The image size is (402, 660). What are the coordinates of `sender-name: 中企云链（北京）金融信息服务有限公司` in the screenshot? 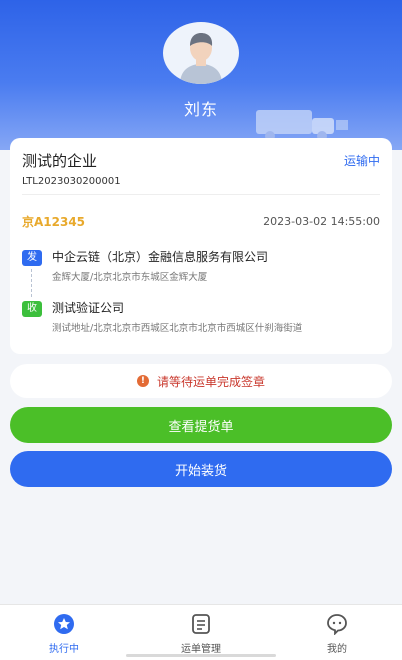 It's located at (160, 257).